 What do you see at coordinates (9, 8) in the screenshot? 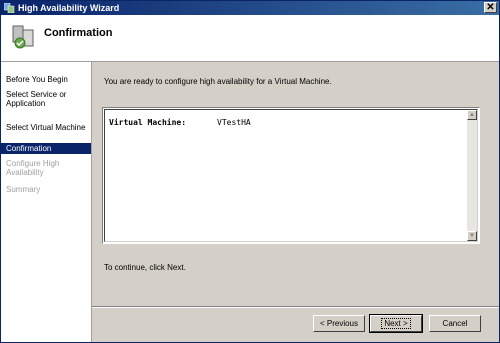
I see `wizard-app-icon` at bounding box center [9, 8].